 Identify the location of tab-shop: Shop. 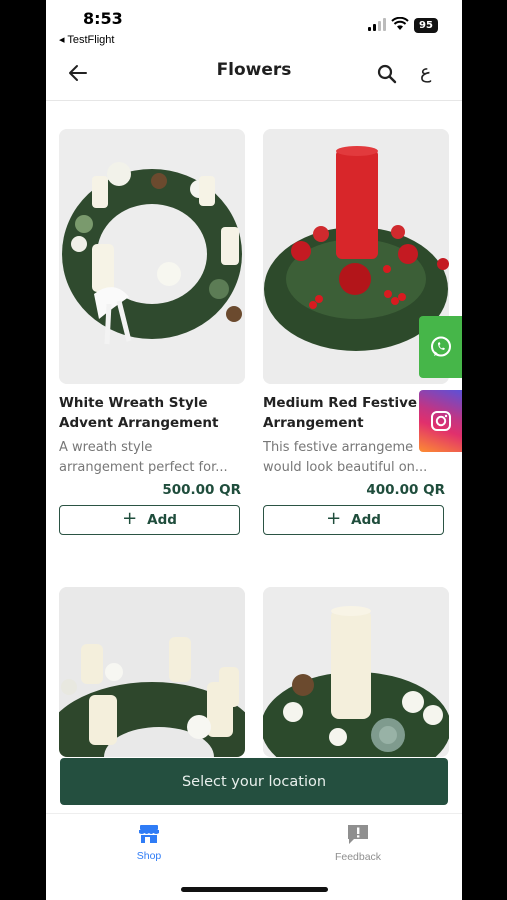
(149, 843).